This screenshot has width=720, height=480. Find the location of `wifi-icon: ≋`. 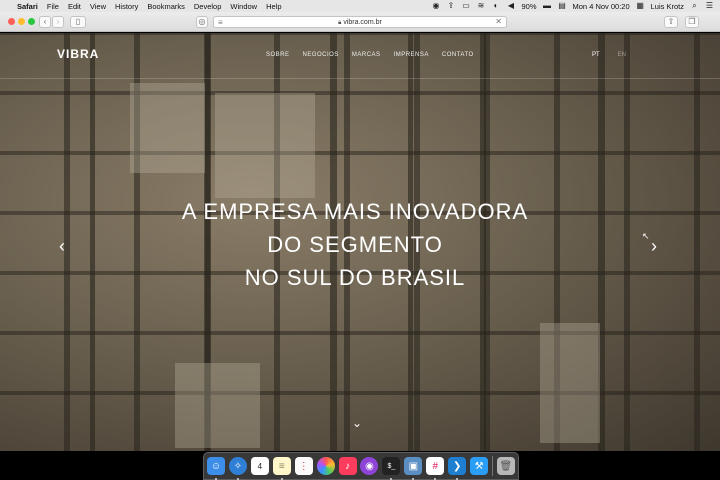

wifi-icon: ≋ is located at coordinates (481, 6).